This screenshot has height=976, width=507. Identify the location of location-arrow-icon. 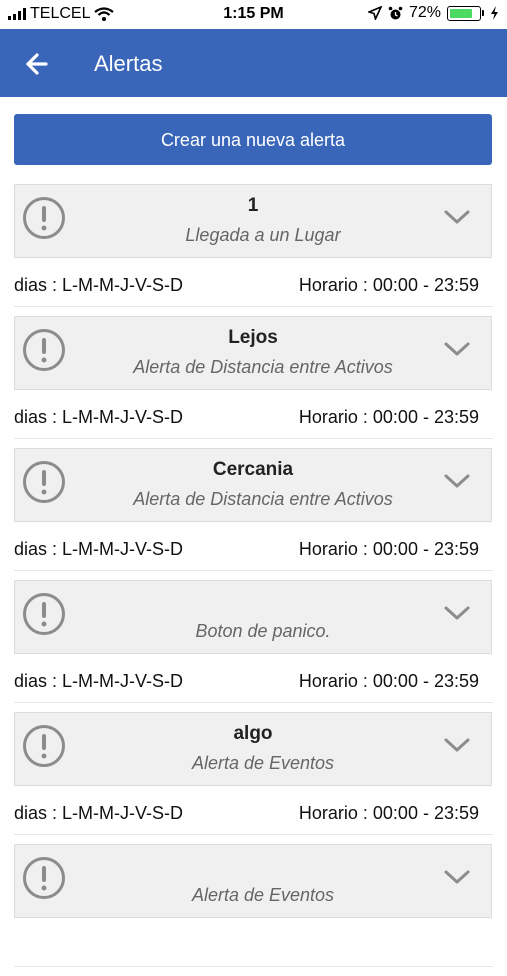
(374, 13).